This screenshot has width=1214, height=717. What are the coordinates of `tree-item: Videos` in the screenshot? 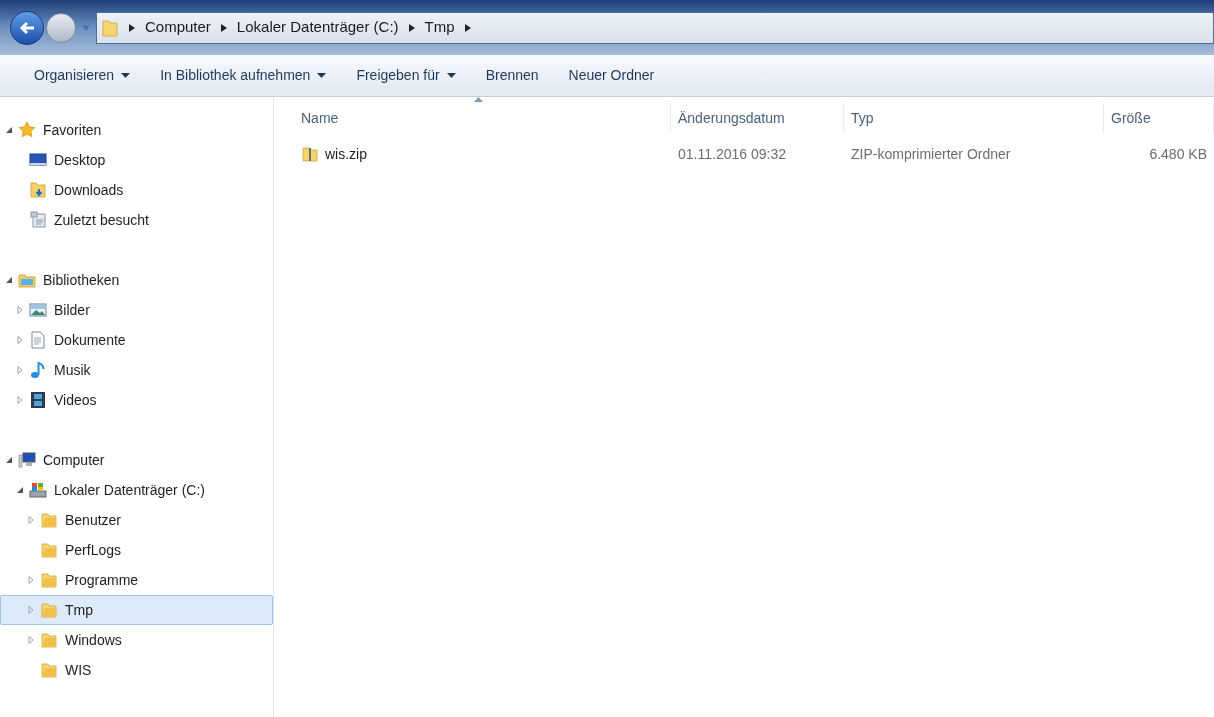 It's located at (136, 400).